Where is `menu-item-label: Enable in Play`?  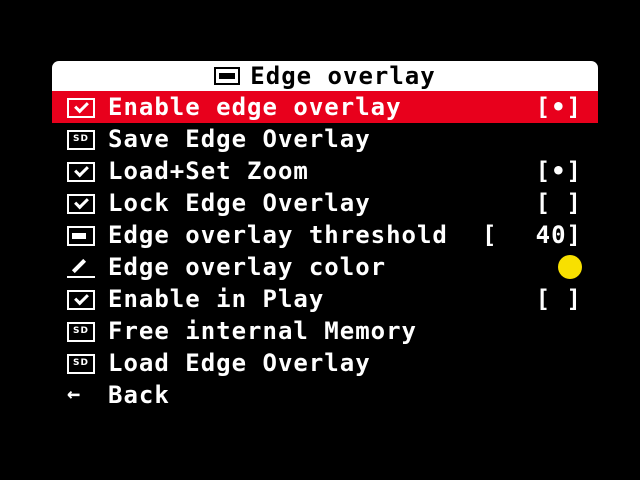 menu-item-label: Enable in Play is located at coordinates (216, 299).